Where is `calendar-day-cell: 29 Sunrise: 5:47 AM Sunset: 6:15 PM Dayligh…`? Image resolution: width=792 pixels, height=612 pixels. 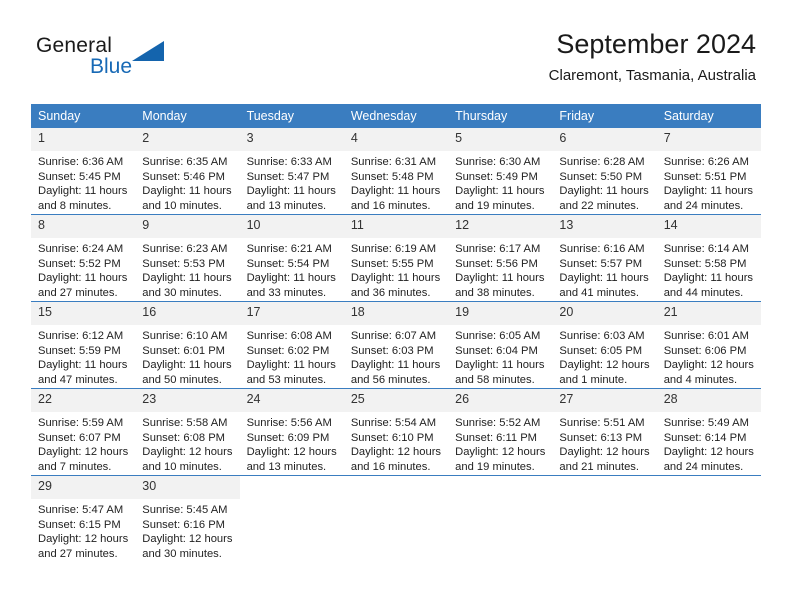
calendar-day-cell: 29 Sunrise: 5:47 AM Sunset: 6:15 PM Dayligh… is located at coordinates (83, 518).